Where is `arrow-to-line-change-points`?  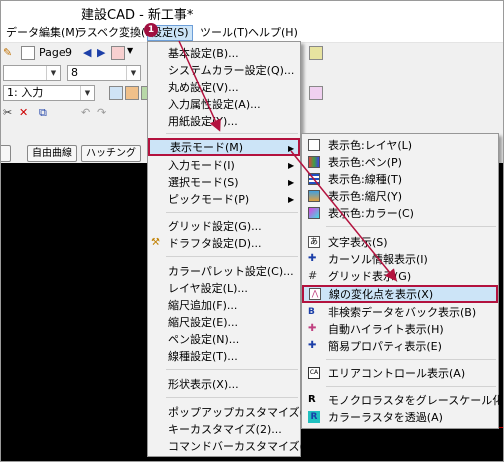 arrow-to-line-change-points is located at coordinates (343, 216).